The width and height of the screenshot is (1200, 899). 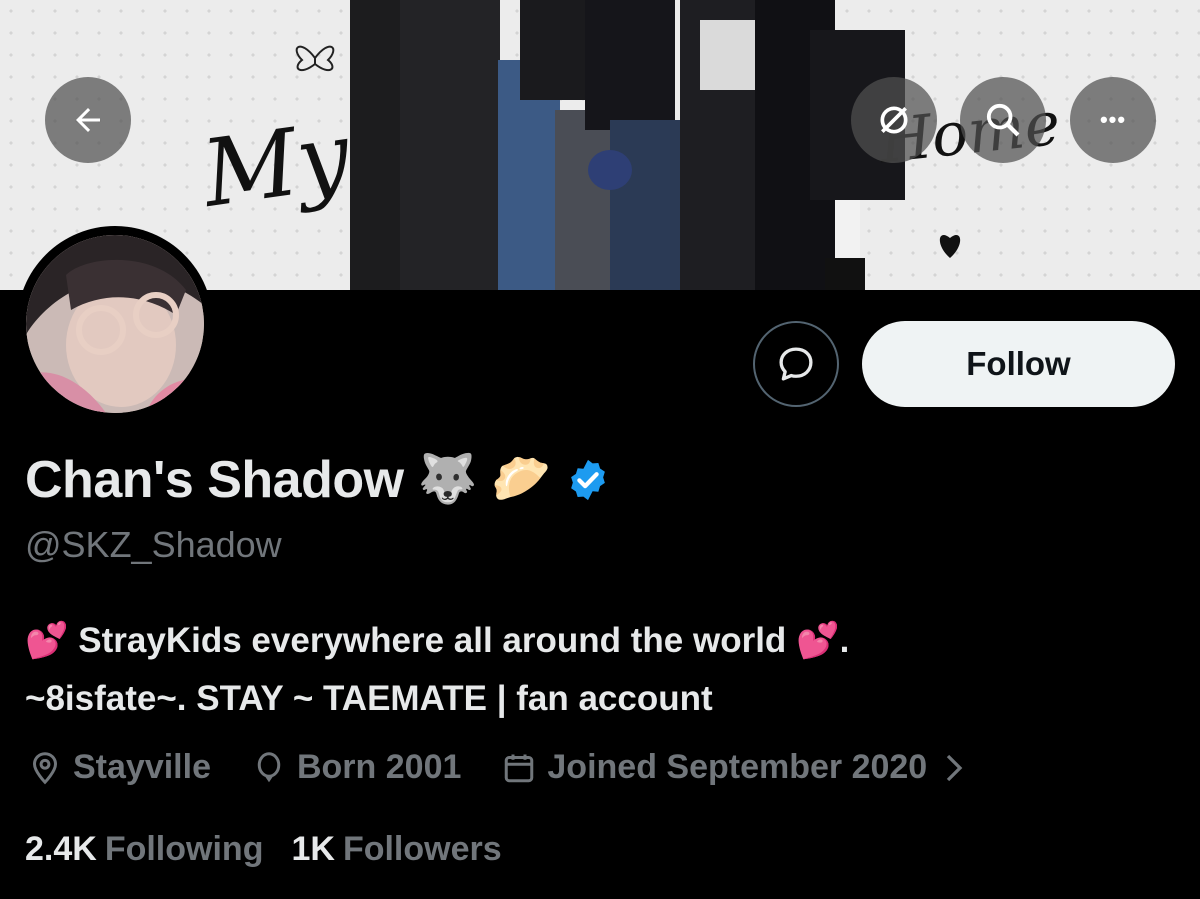 What do you see at coordinates (588, 480) in the screenshot?
I see `verified-badge-icon` at bounding box center [588, 480].